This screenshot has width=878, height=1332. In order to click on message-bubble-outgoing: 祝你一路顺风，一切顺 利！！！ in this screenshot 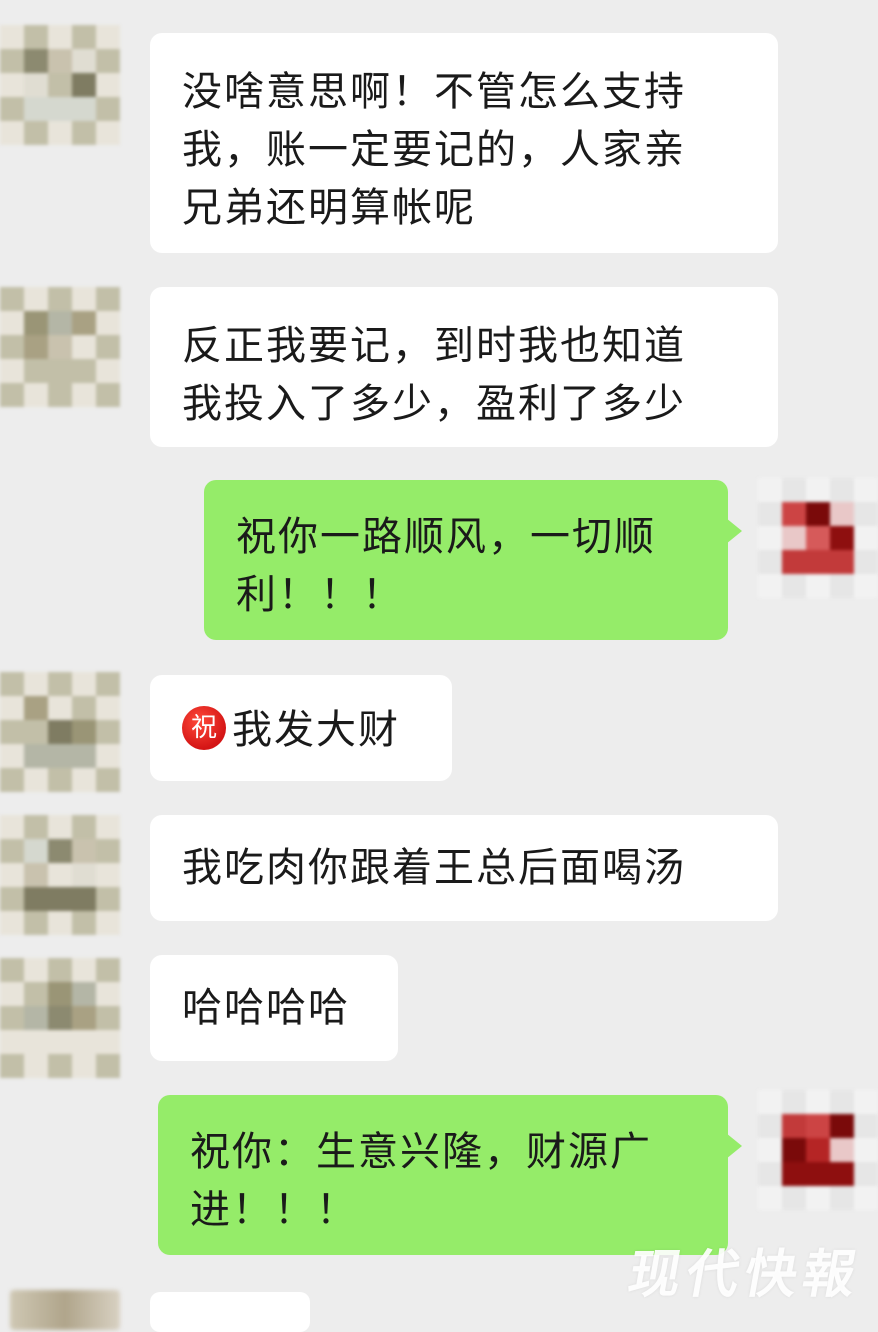, I will do `click(473, 560)`.